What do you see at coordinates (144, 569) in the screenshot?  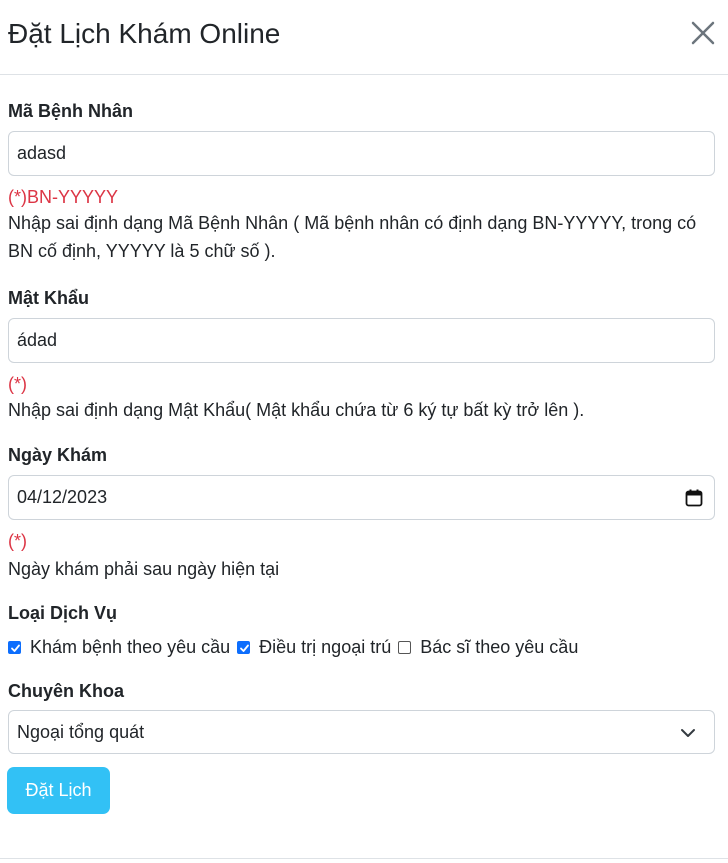 I see `exam-date-error: Ngày khám phải sau ngày hiện tại` at bounding box center [144, 569].